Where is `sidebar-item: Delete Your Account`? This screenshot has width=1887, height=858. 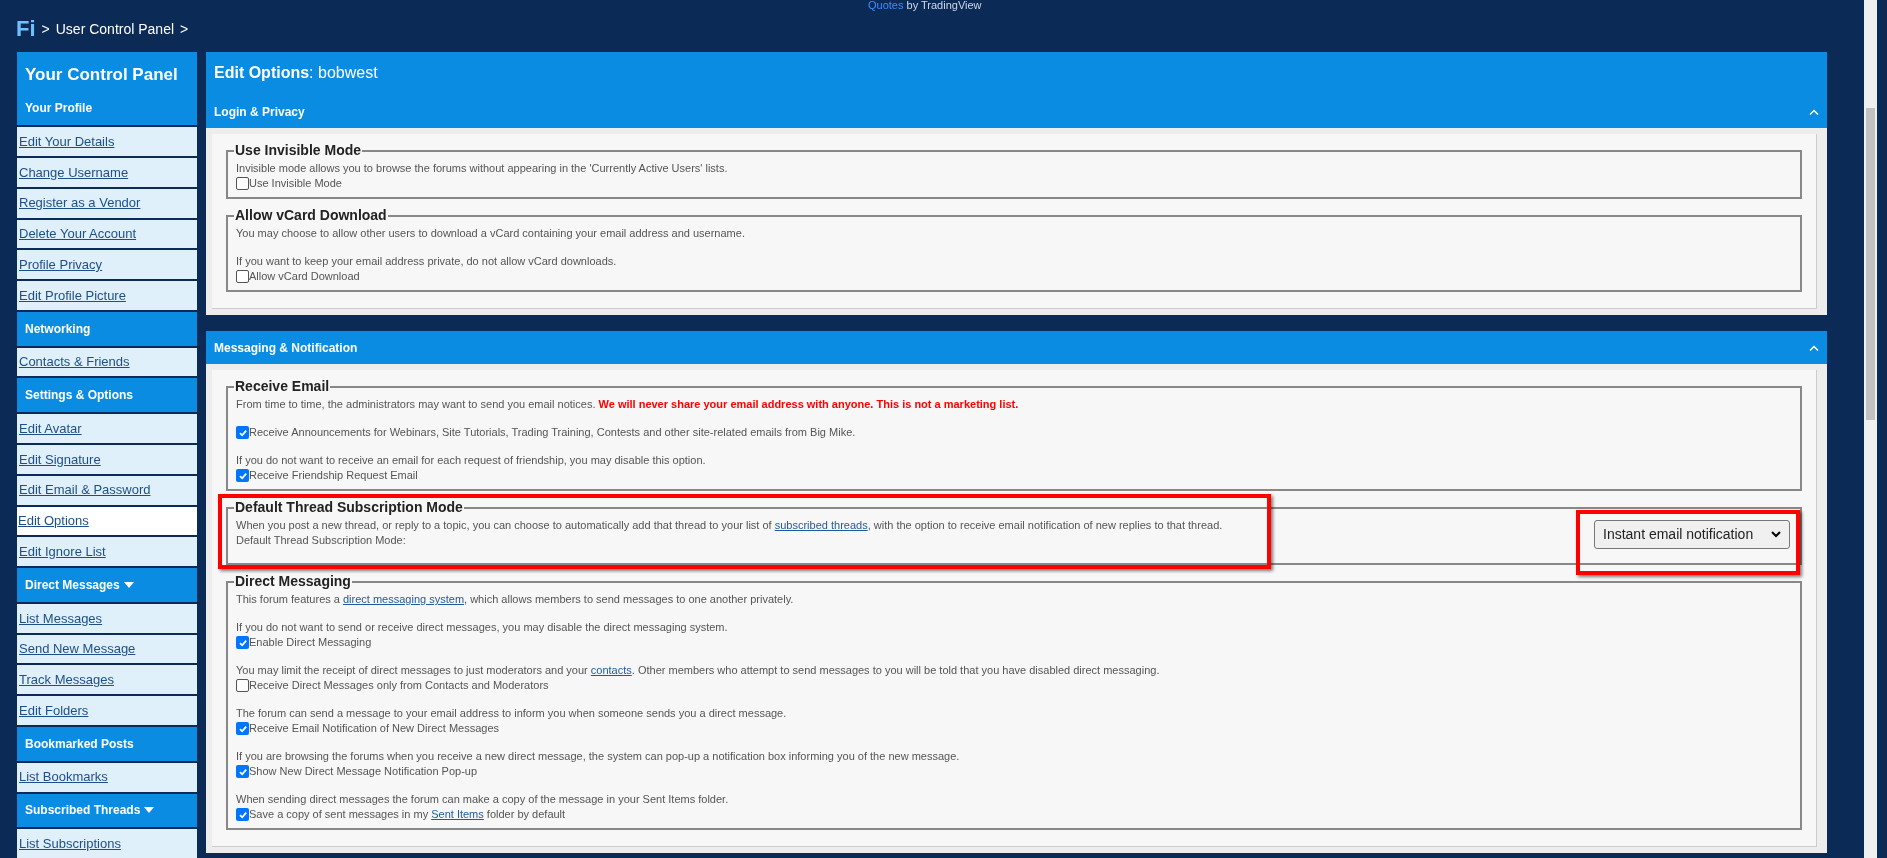
sidebar-item: Delete Your Account is located at coordinates (107, 234).